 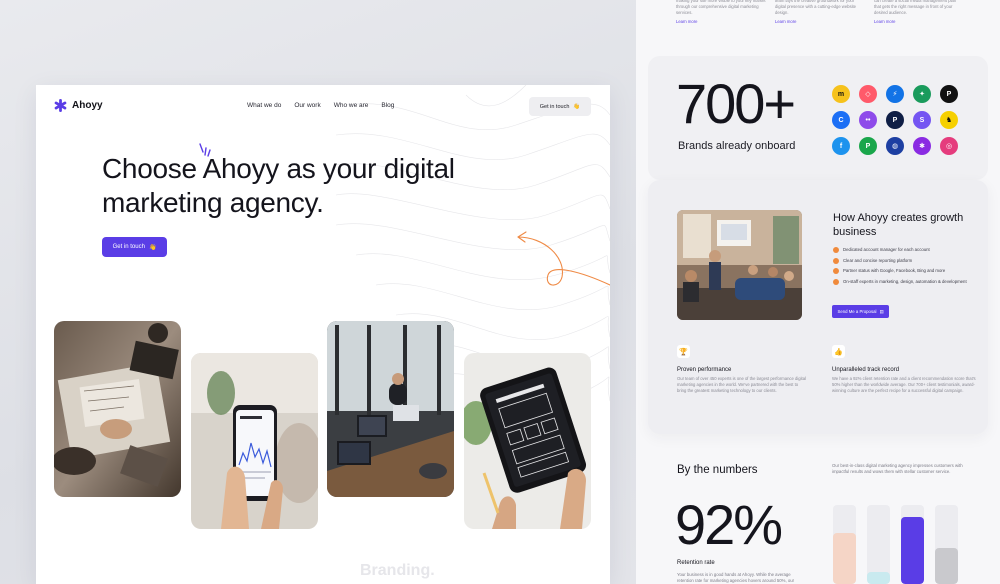 I want to click on hero-get-in-touch-button: Get in touch 👋, so click(x=134, y=247).